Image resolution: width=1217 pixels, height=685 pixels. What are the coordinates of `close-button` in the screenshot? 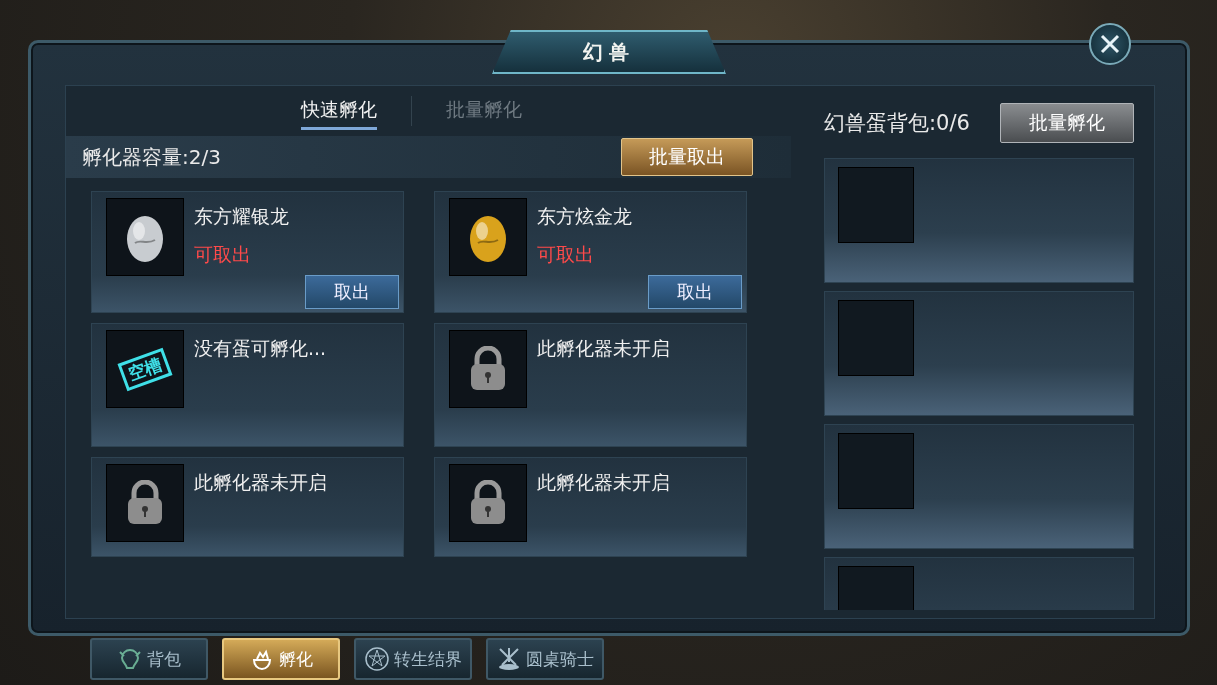 It's located at (1110, 44).